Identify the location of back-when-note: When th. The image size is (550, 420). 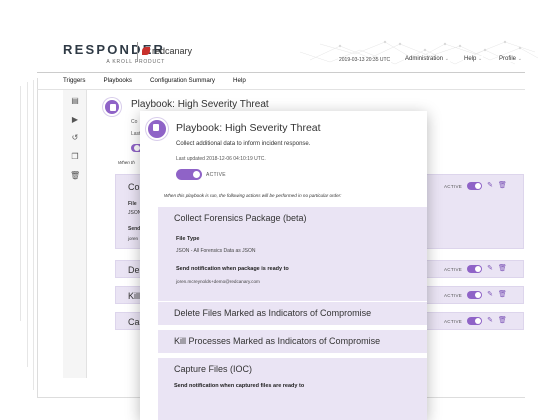
(126, 162).